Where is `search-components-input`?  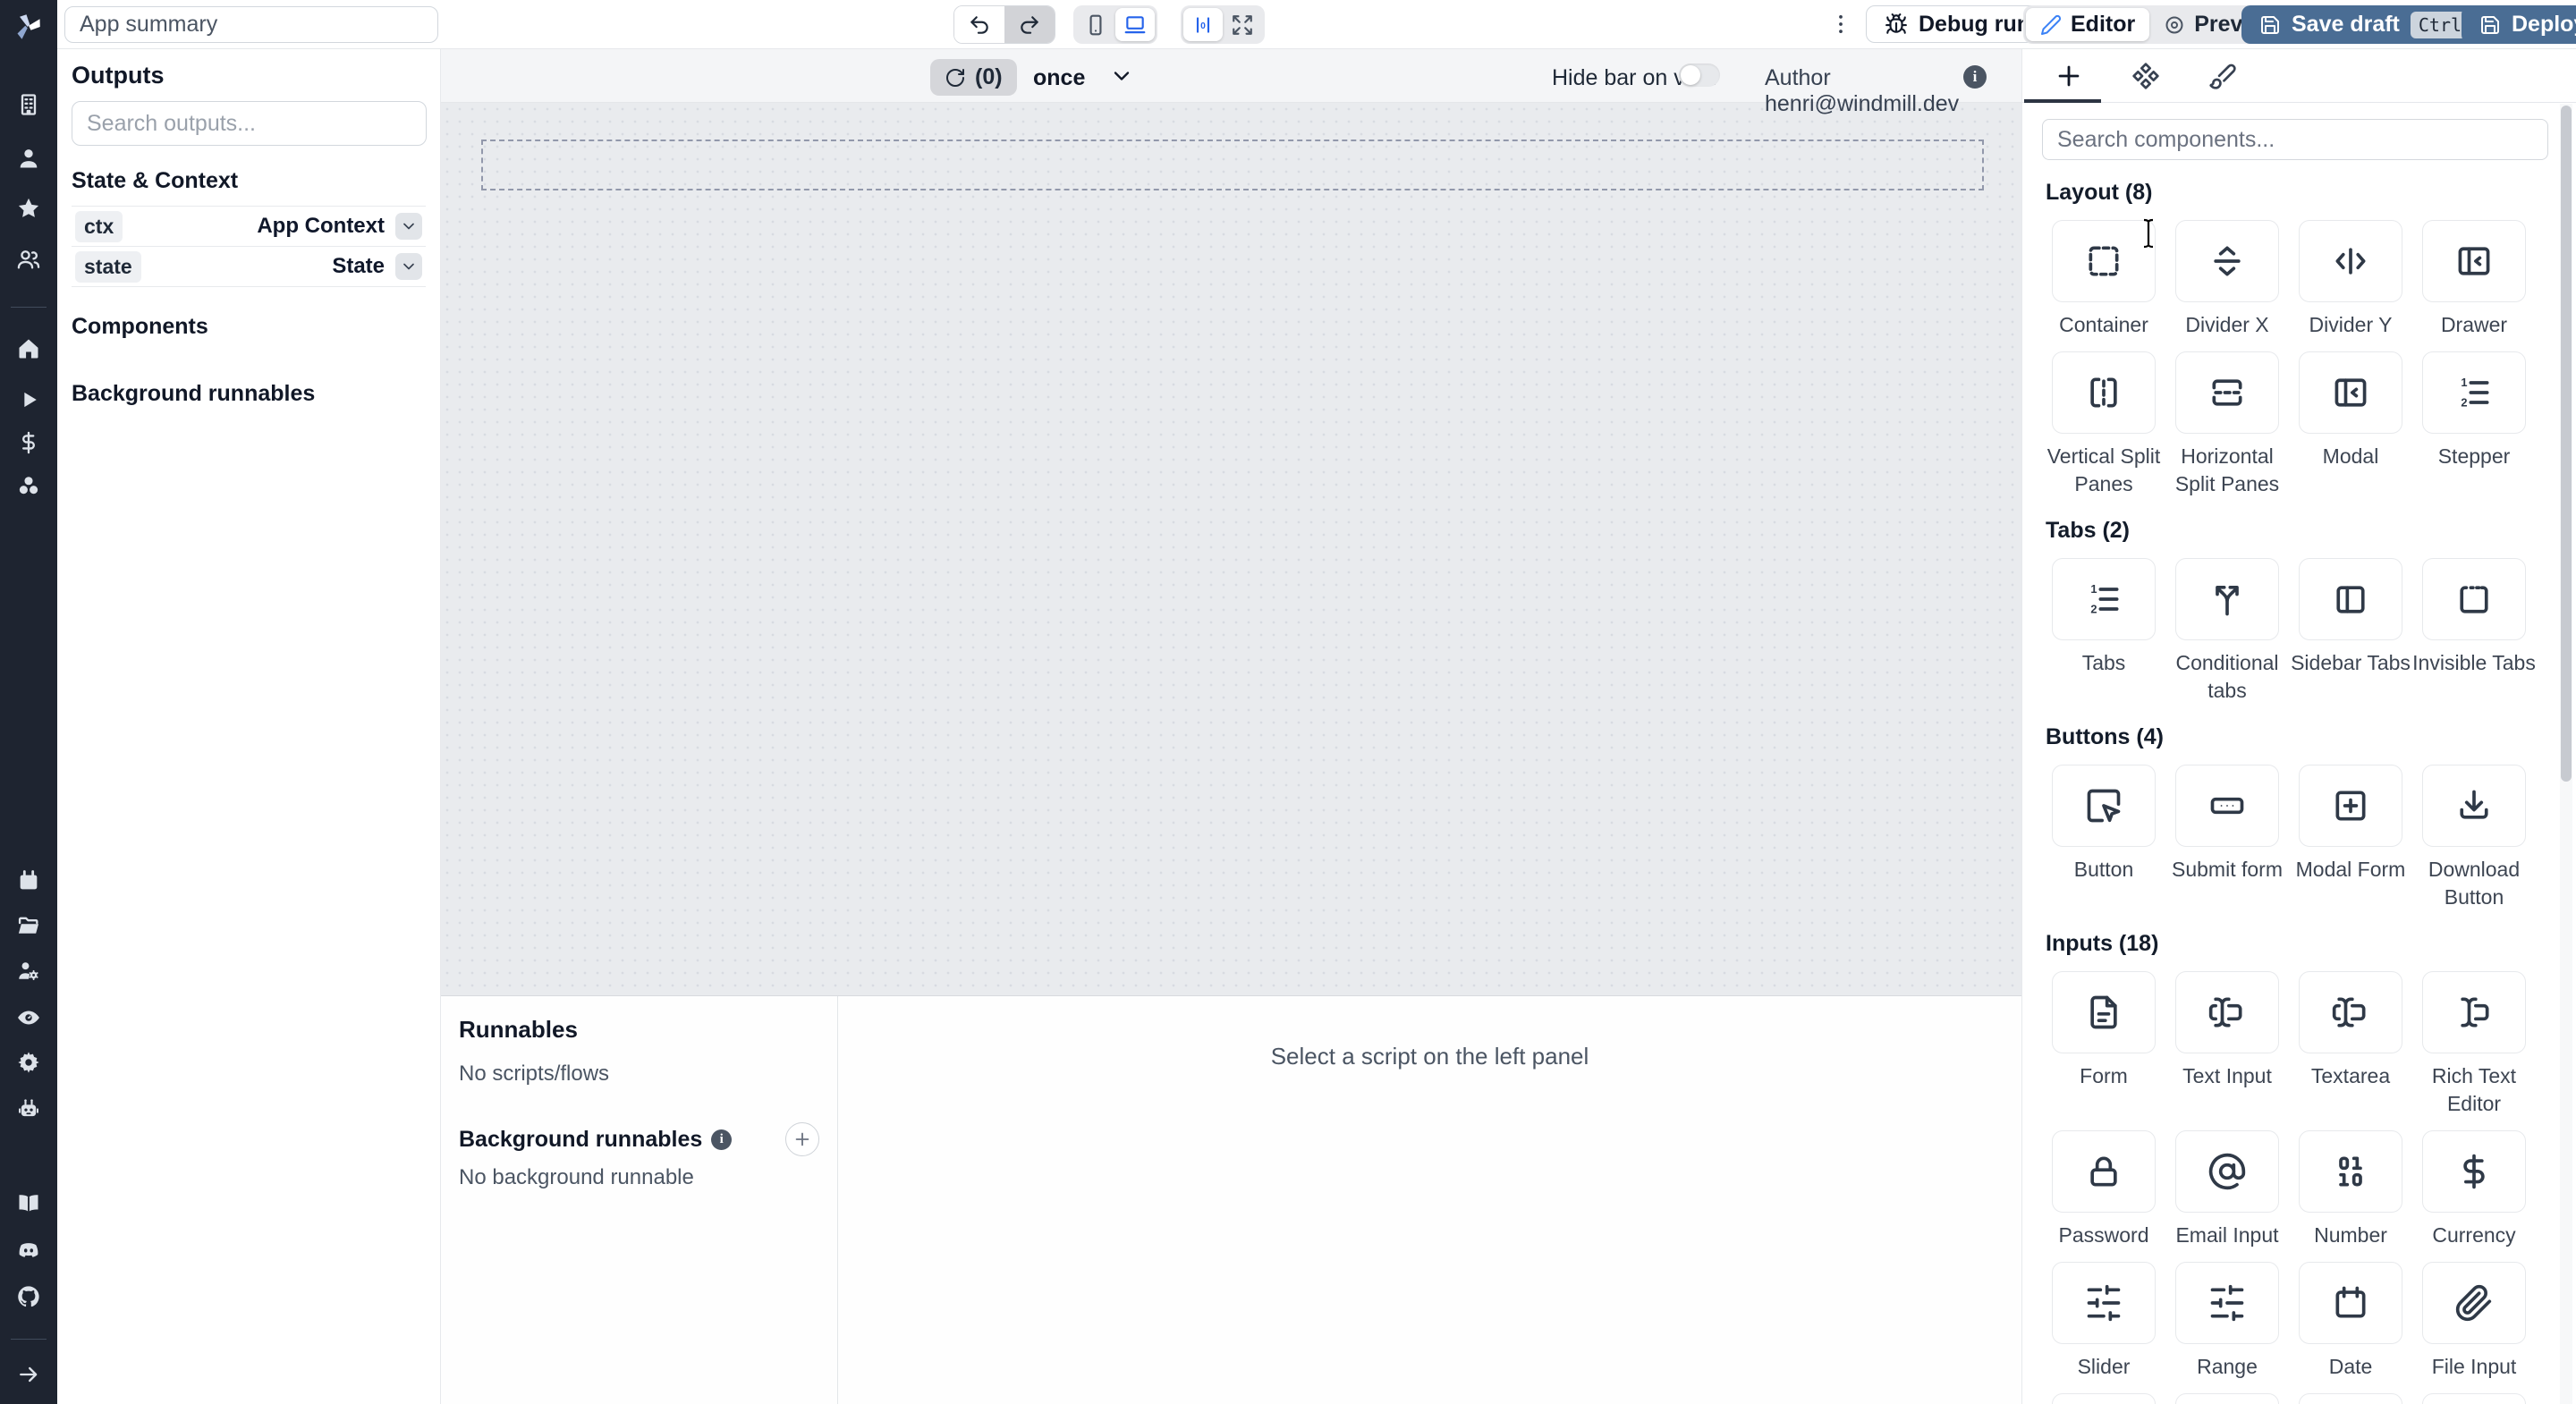 search-components-input is located at coordinates (2295, 139).